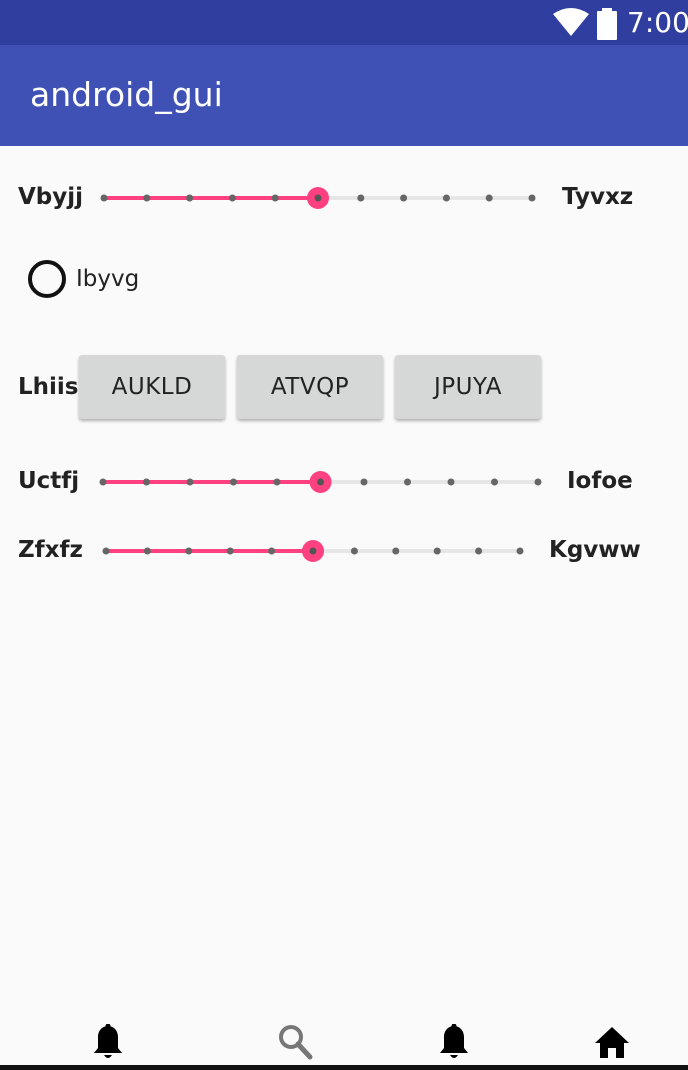 This screenshot has width=688, height=1070. What do you see at coordinates (612, 1043) in the screenshot?
I see `home-icon` at bounding box center [612, 1043].